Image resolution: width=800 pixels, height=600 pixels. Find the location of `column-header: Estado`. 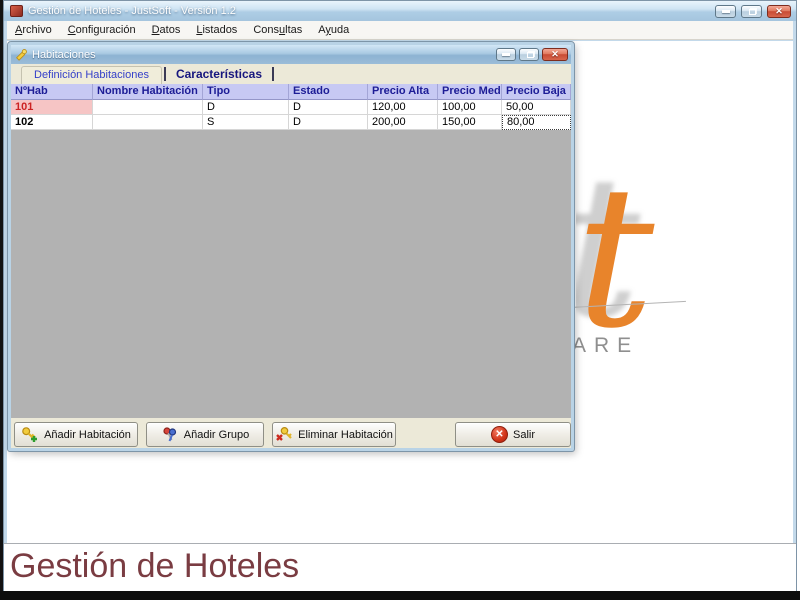

column-header: Estado is located at coordinates (328, 92).